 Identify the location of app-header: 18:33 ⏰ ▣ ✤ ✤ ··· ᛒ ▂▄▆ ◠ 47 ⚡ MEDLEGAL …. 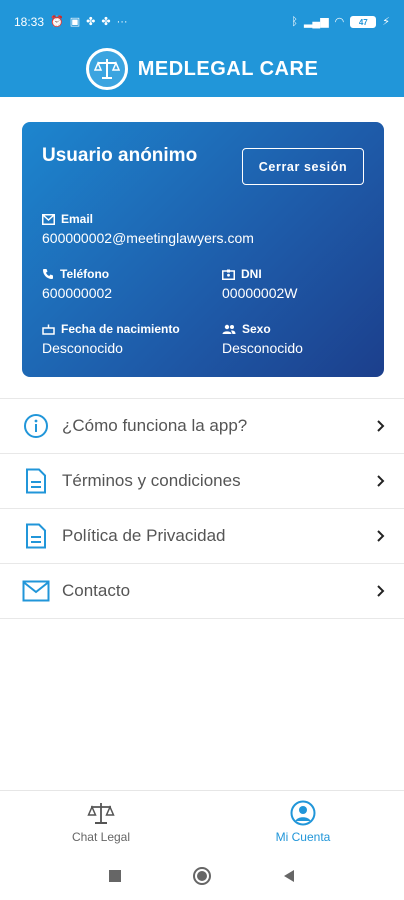
(202, 48).